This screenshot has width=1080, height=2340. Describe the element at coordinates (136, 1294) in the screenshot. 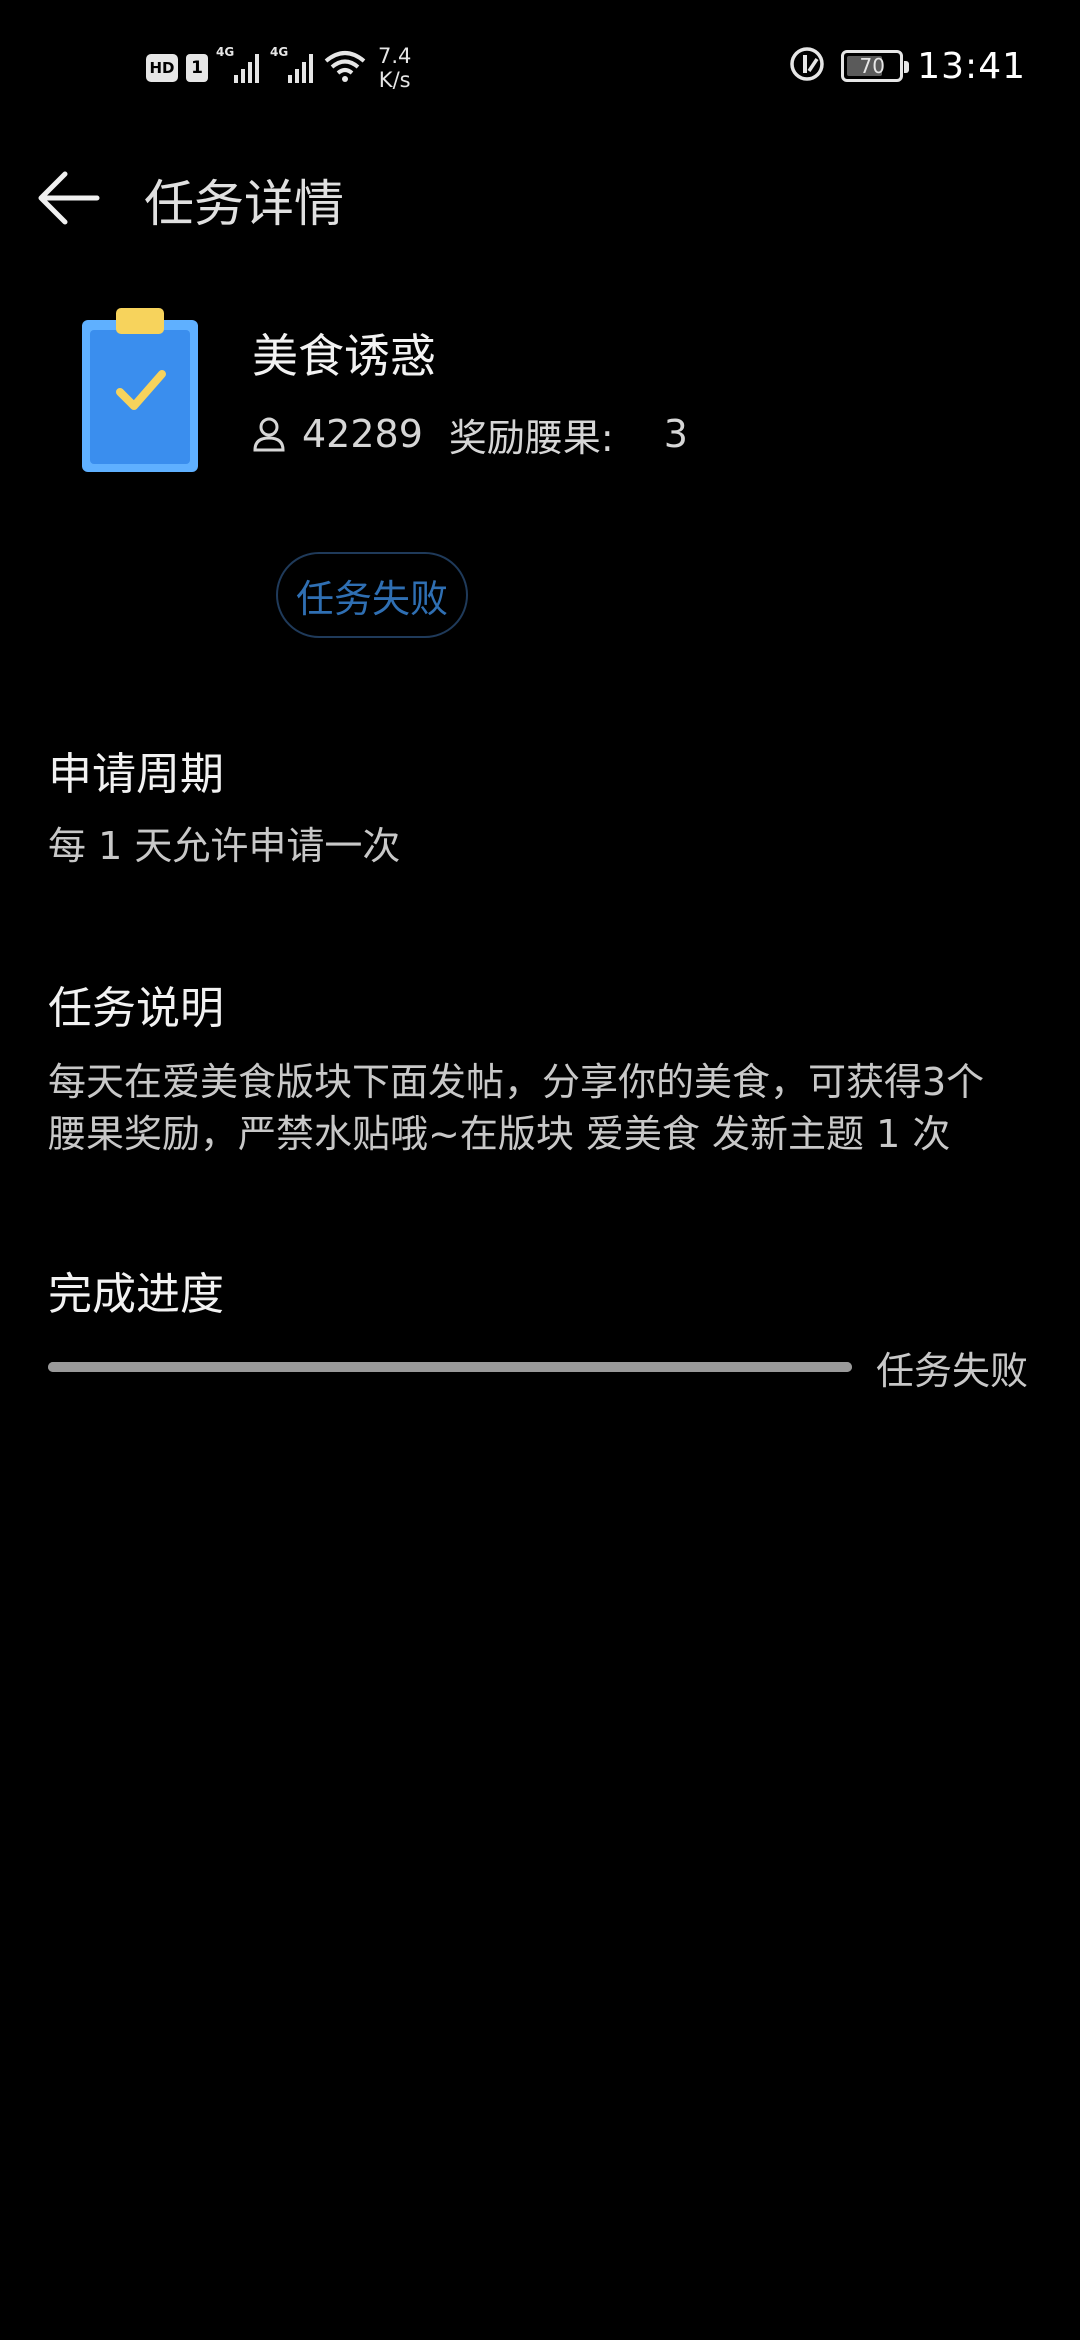

I see `progress-title: 完成进度` at that location.